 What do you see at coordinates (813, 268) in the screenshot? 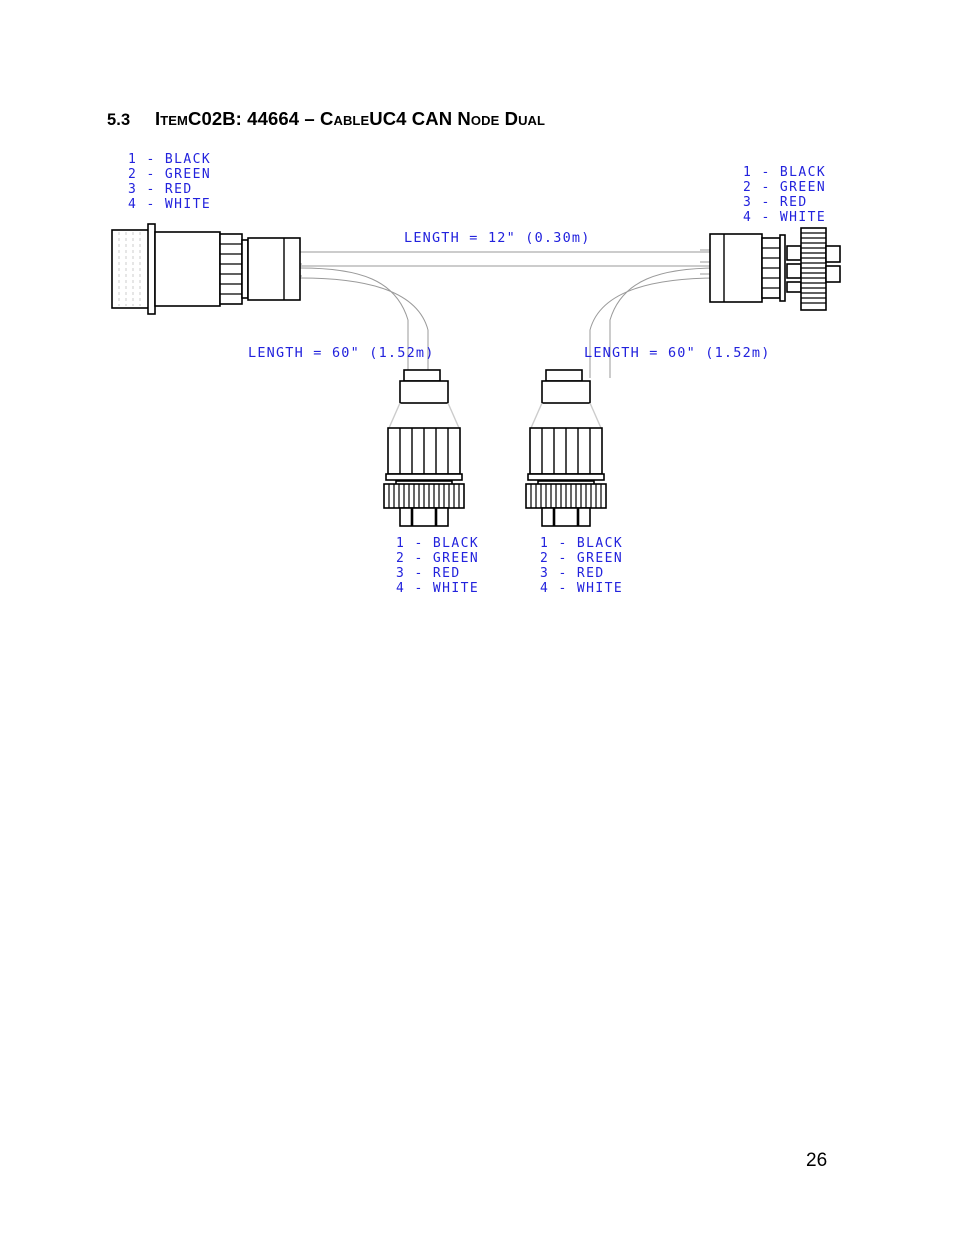
I see `connector-right-knurl-ribs` at bounding box center [813, 268].